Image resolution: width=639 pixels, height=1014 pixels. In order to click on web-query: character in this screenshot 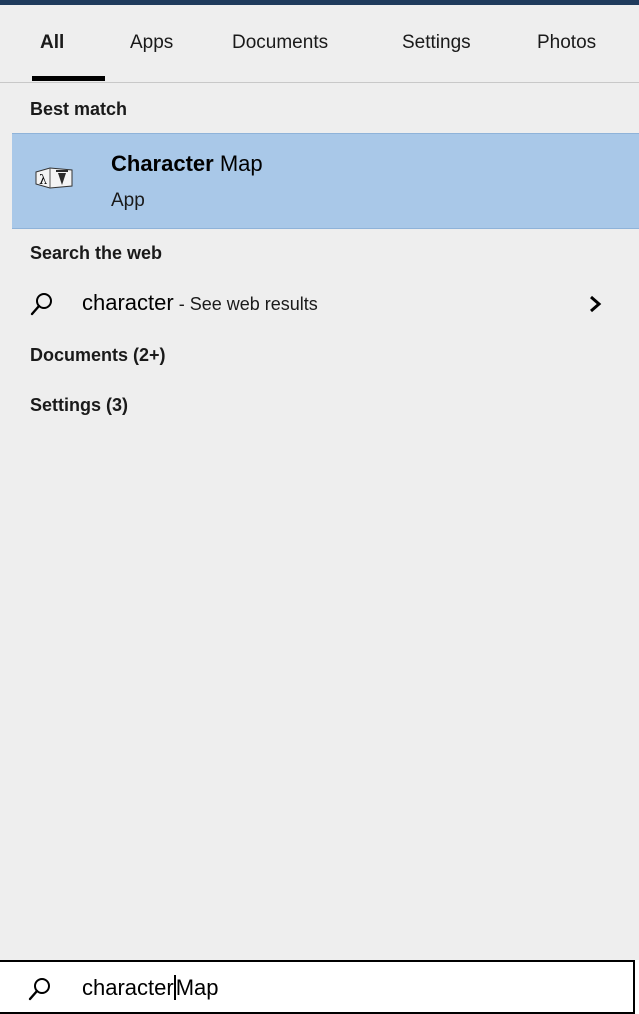, I will do `click(128, 302)`.